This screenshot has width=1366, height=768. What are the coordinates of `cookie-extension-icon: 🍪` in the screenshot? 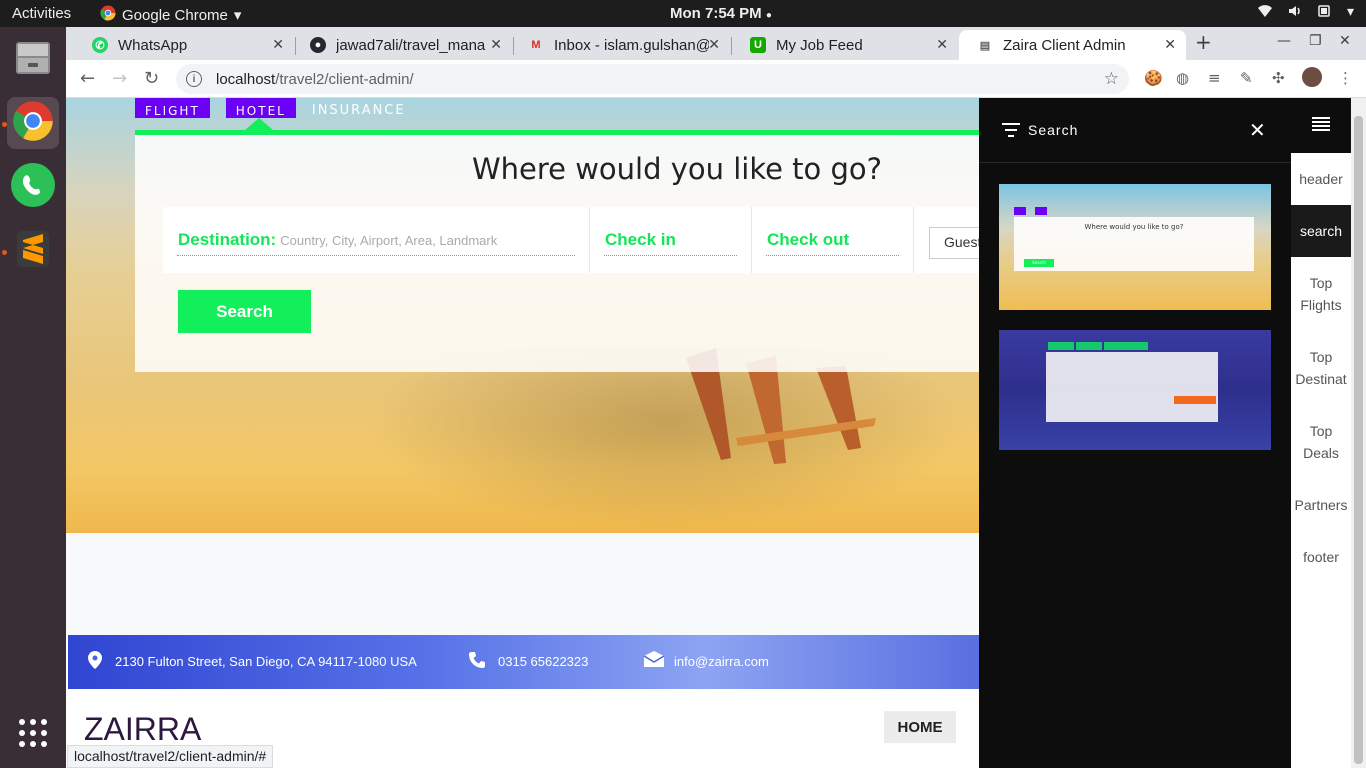 It's located at (1153, 78).